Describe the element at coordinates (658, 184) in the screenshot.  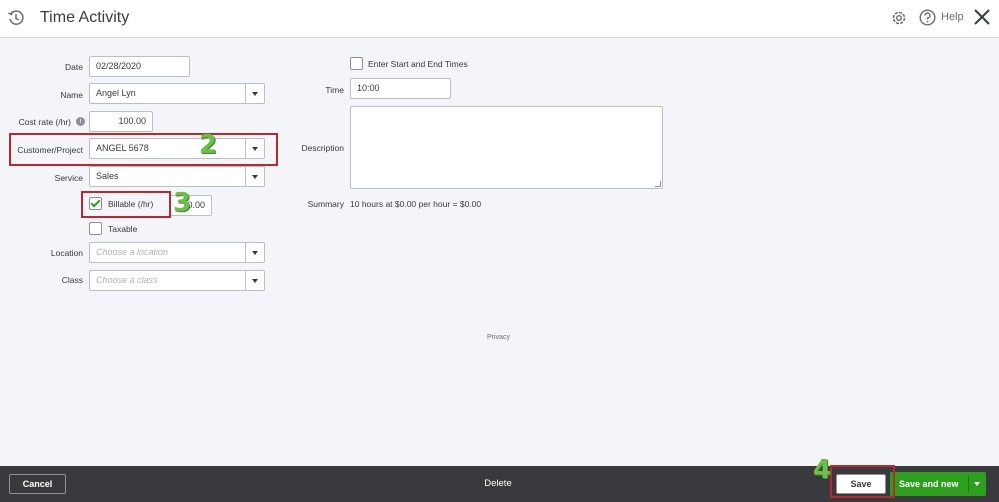
I see `resize-handle-icon` at that location.